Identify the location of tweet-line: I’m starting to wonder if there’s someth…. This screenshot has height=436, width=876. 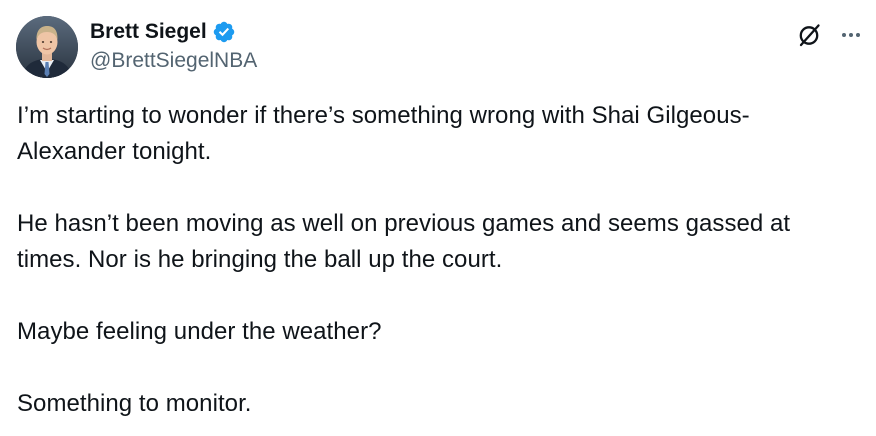
(383, 115).